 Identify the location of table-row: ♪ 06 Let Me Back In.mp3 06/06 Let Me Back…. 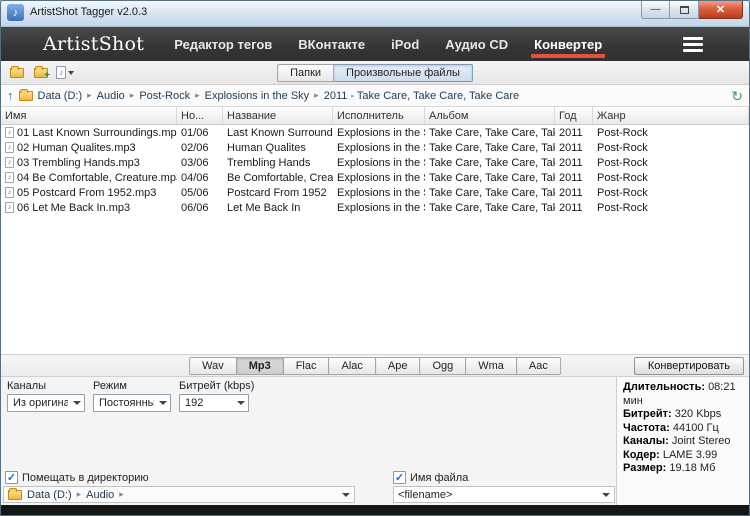
(375, 207).